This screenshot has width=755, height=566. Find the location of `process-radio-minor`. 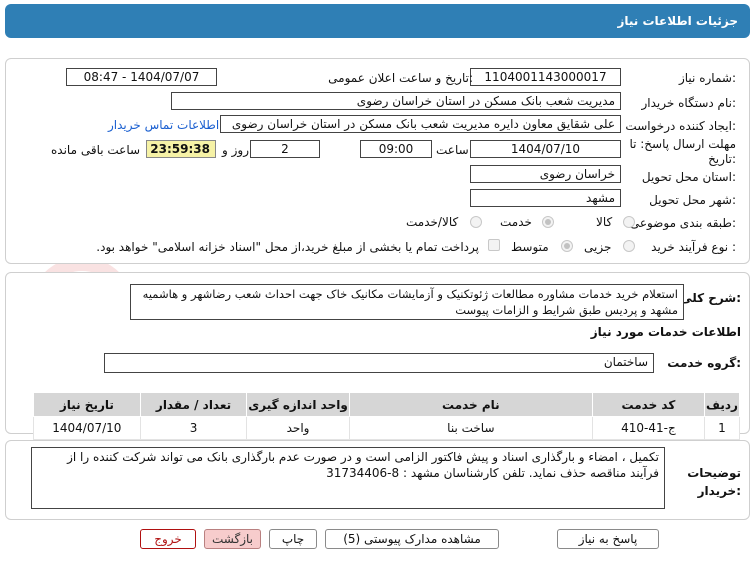

process-radio-minor is located at coordinates (629, 246).